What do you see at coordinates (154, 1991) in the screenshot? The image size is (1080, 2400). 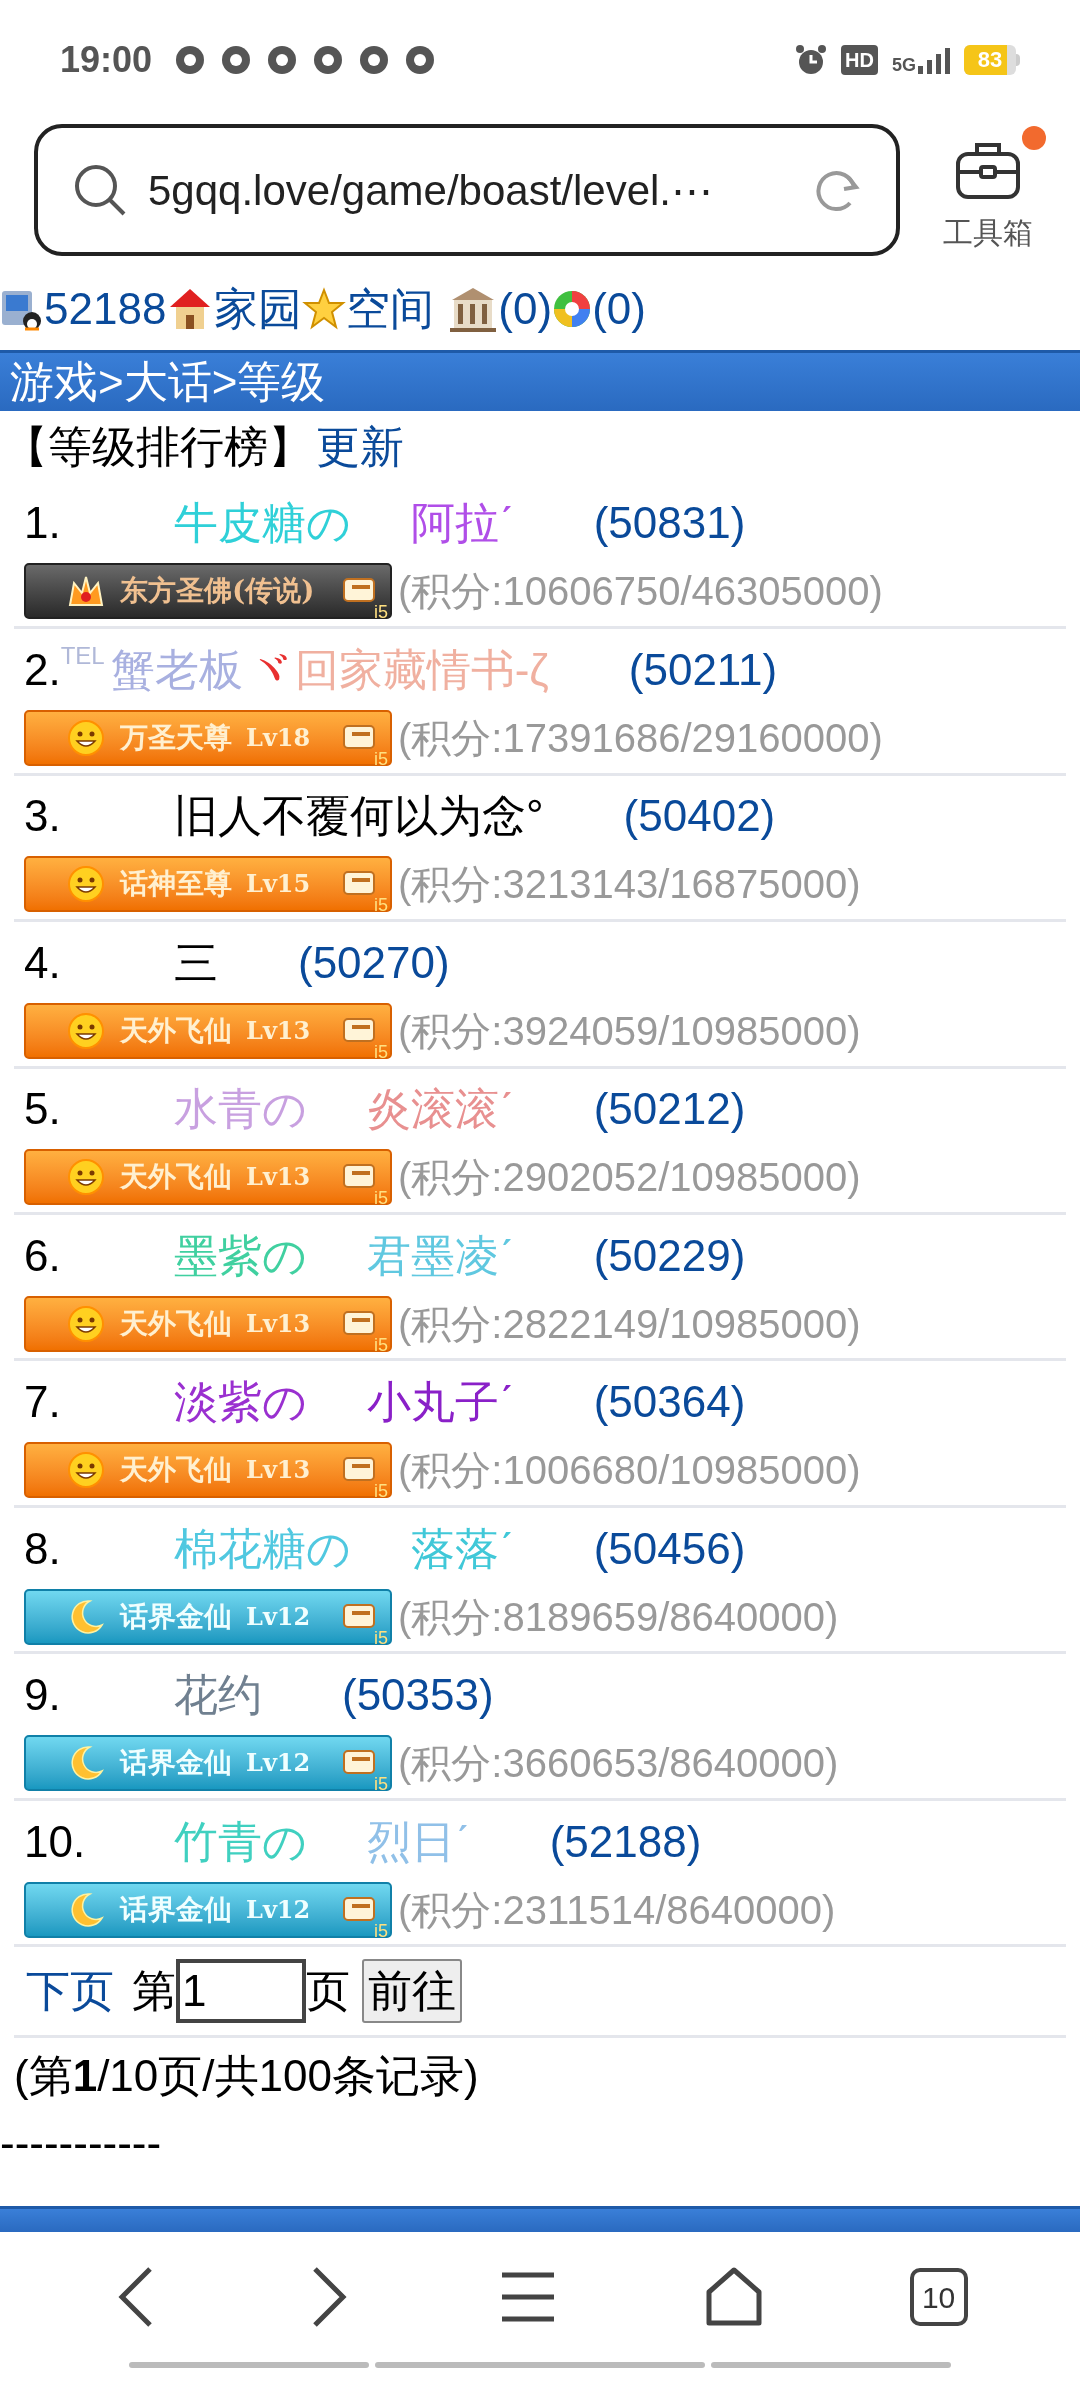 I see `page-label: 第` at bounding box center [154, 1991].